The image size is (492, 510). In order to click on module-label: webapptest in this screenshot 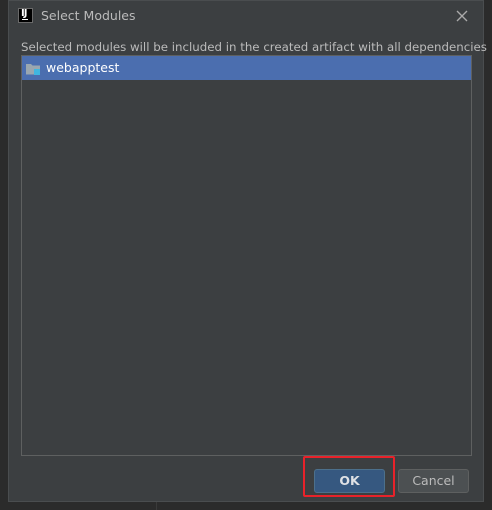, I will do `click(83, 67)`.